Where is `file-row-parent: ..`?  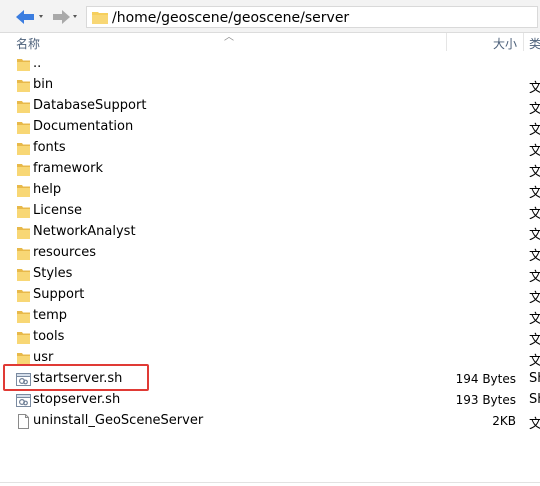 file-row-parent: .. is located at coordinates (270, 64).